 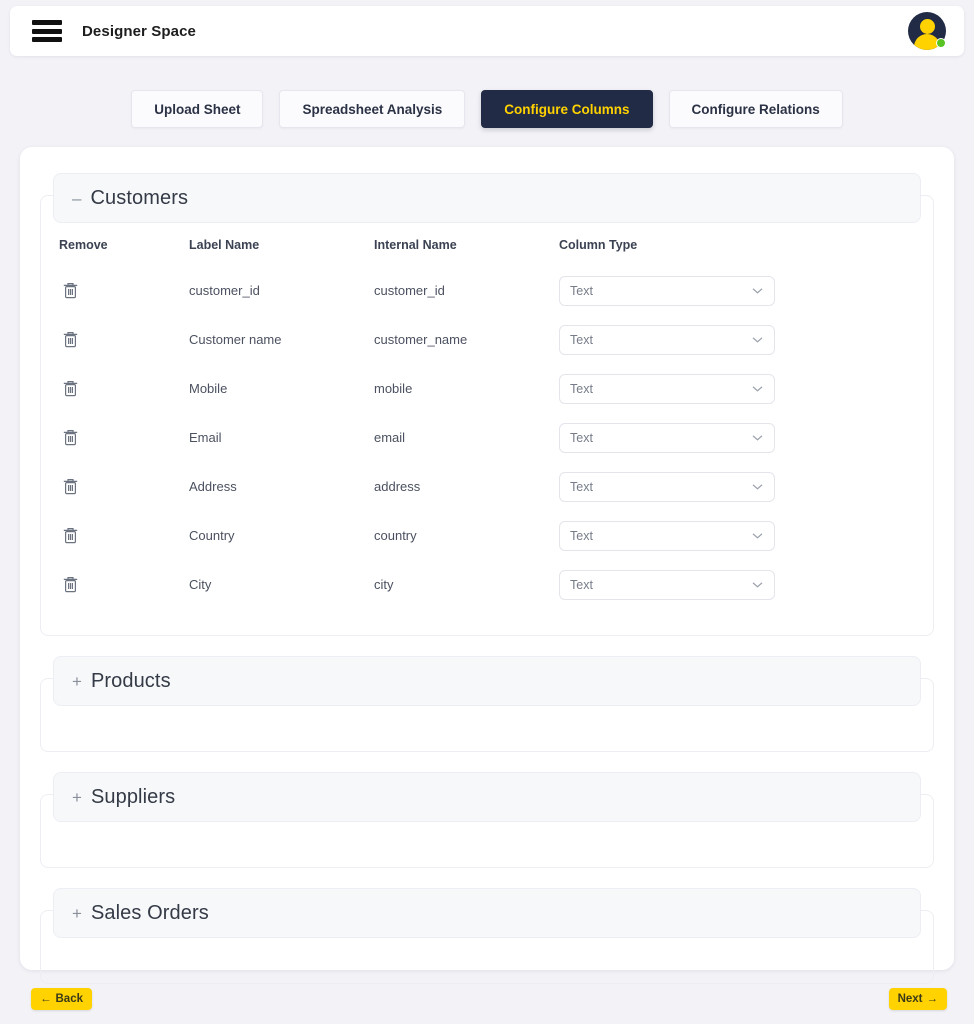 What do you see at coordinates (213, 486) in the screenshot?
I see `label-name-value: Address` at bounding box center [213, 486].